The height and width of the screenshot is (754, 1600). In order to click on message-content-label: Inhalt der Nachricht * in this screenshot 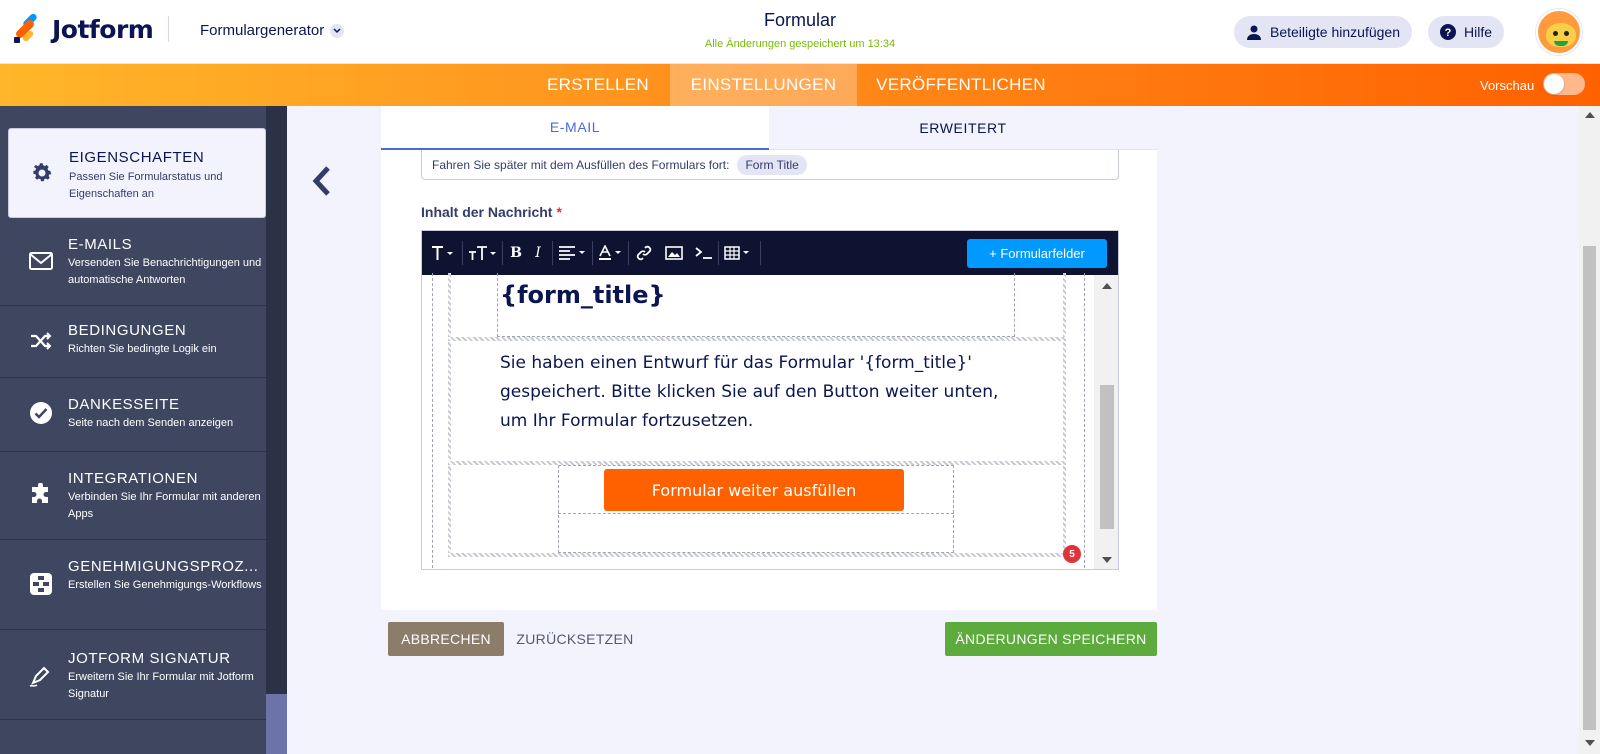, I will do `click(491, 212)`.